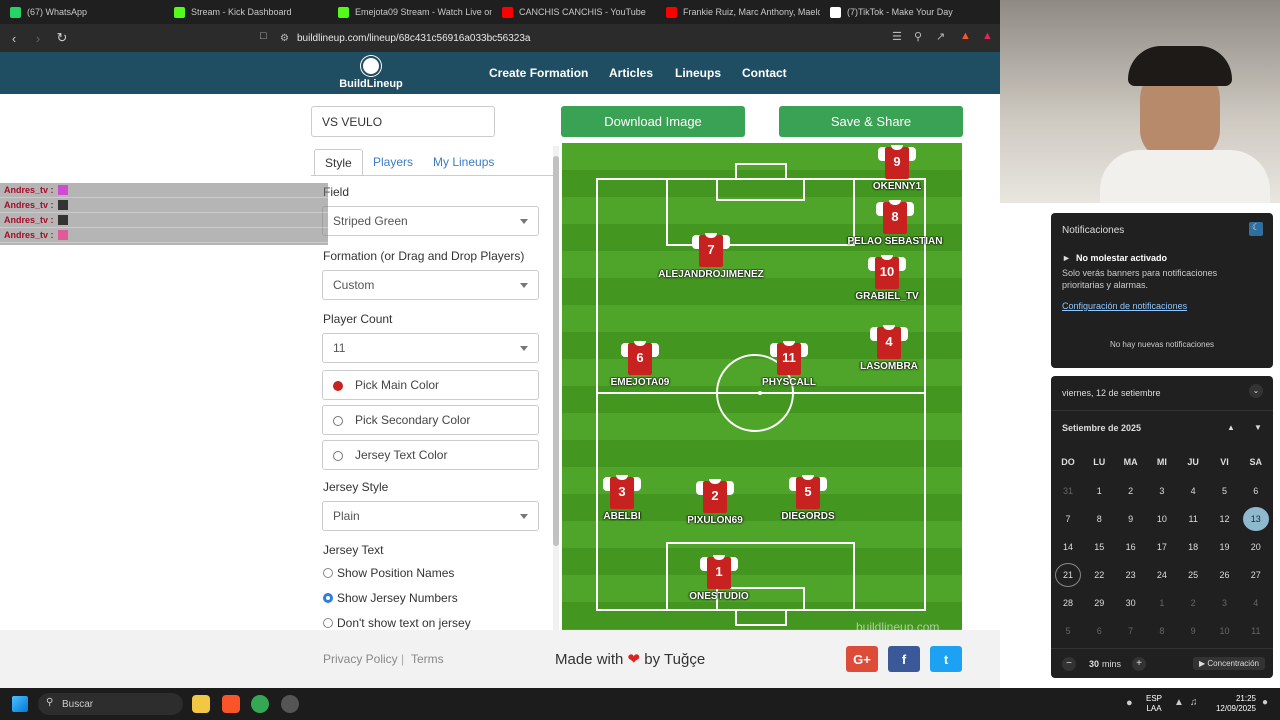 This screenshot has width=1280, height=720. I want to click on zoom-icon: ⚲, so click(918, 36).